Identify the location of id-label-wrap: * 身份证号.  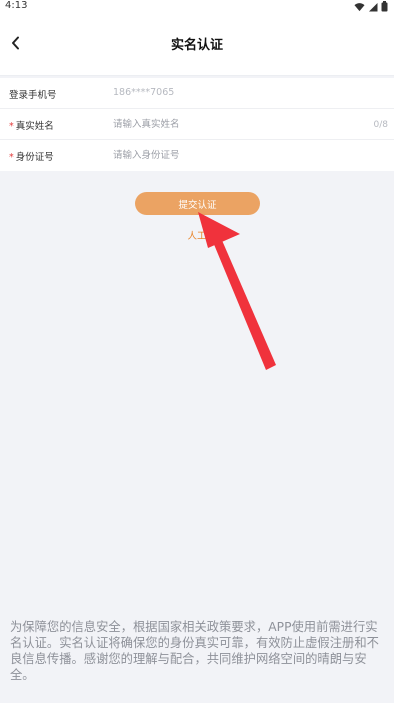
(31, 156).